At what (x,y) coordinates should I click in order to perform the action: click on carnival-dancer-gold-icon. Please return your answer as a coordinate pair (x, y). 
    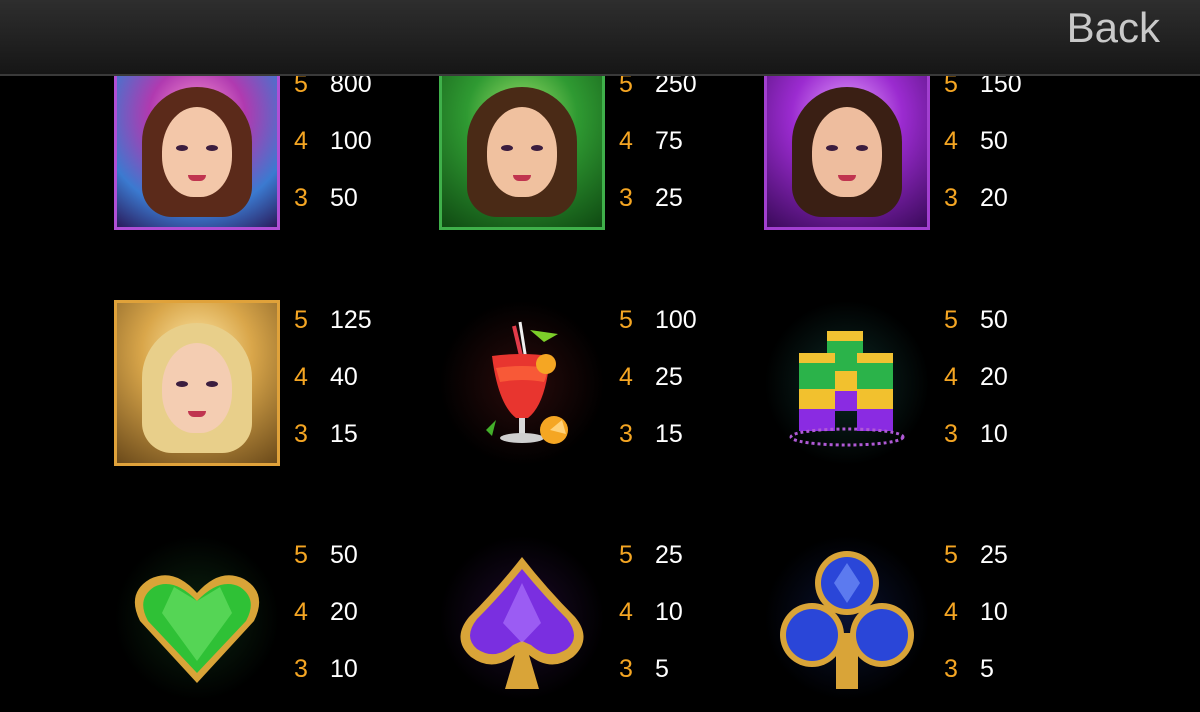
    Looking at the image, I should click on (197, 383).